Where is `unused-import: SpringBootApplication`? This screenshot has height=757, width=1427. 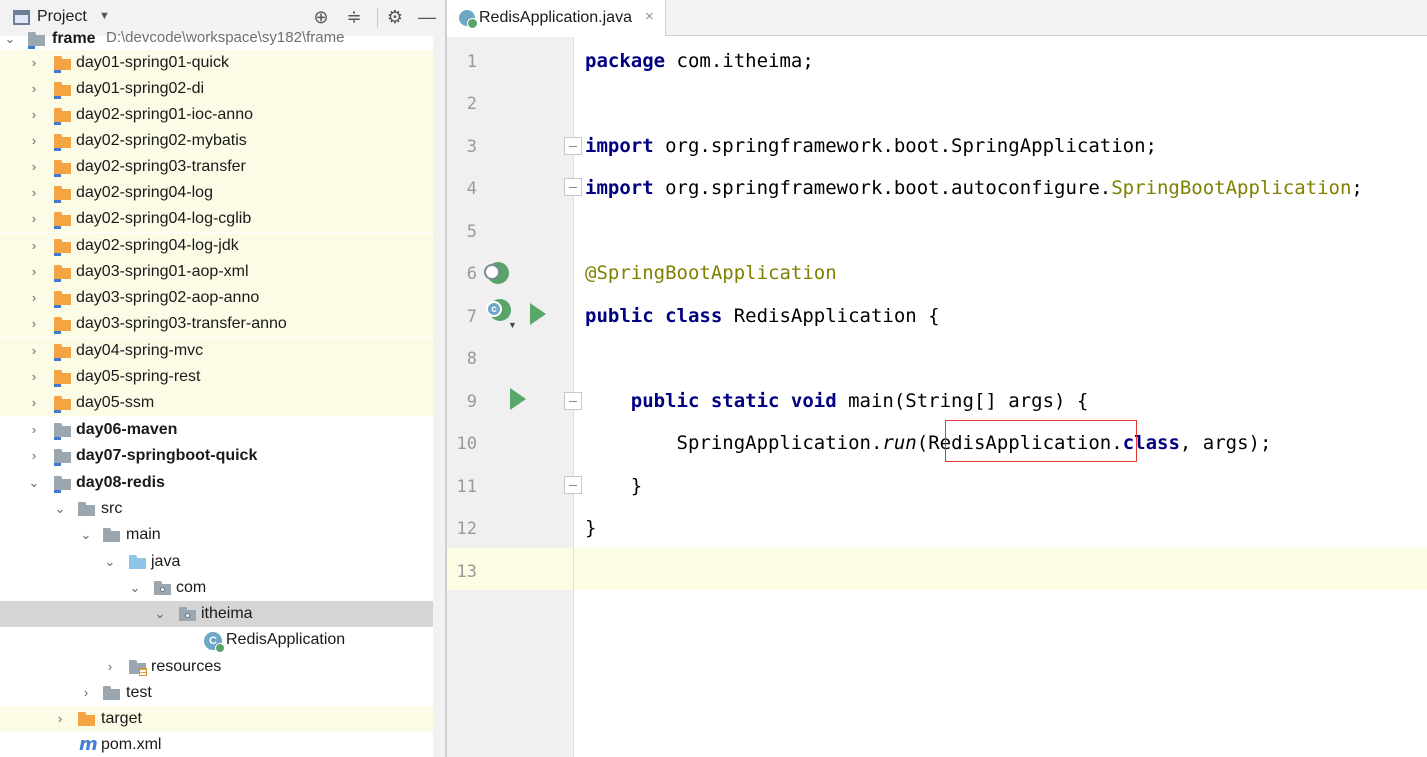 unused-import: SpringBootApplication is located at coordinates (1231, 188).